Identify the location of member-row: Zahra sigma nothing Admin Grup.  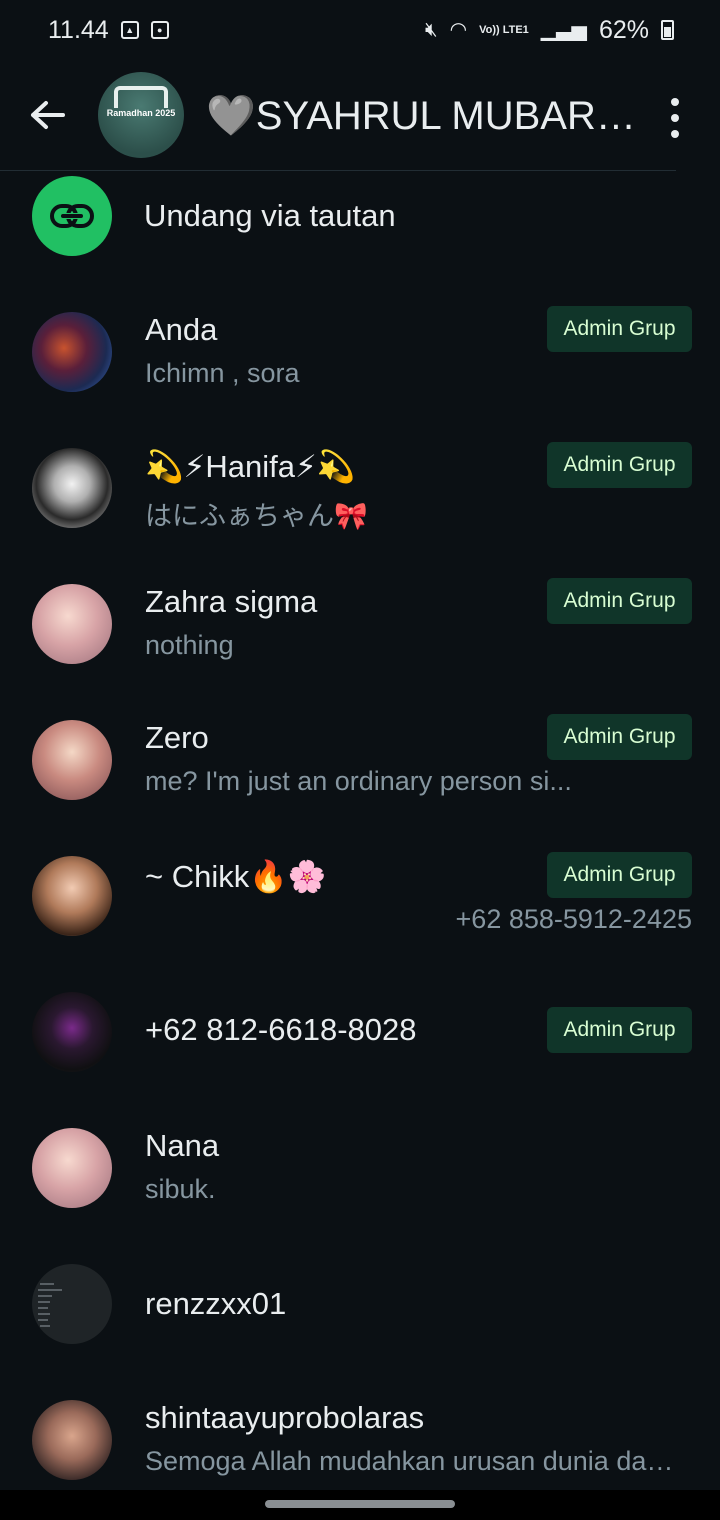
(360, 627).